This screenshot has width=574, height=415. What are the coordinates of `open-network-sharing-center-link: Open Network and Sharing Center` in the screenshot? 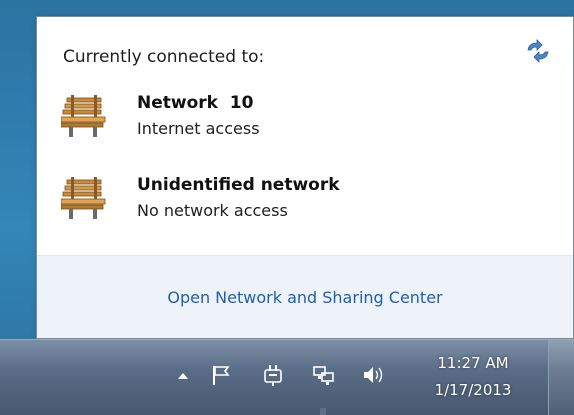 It's located at (305, 297).